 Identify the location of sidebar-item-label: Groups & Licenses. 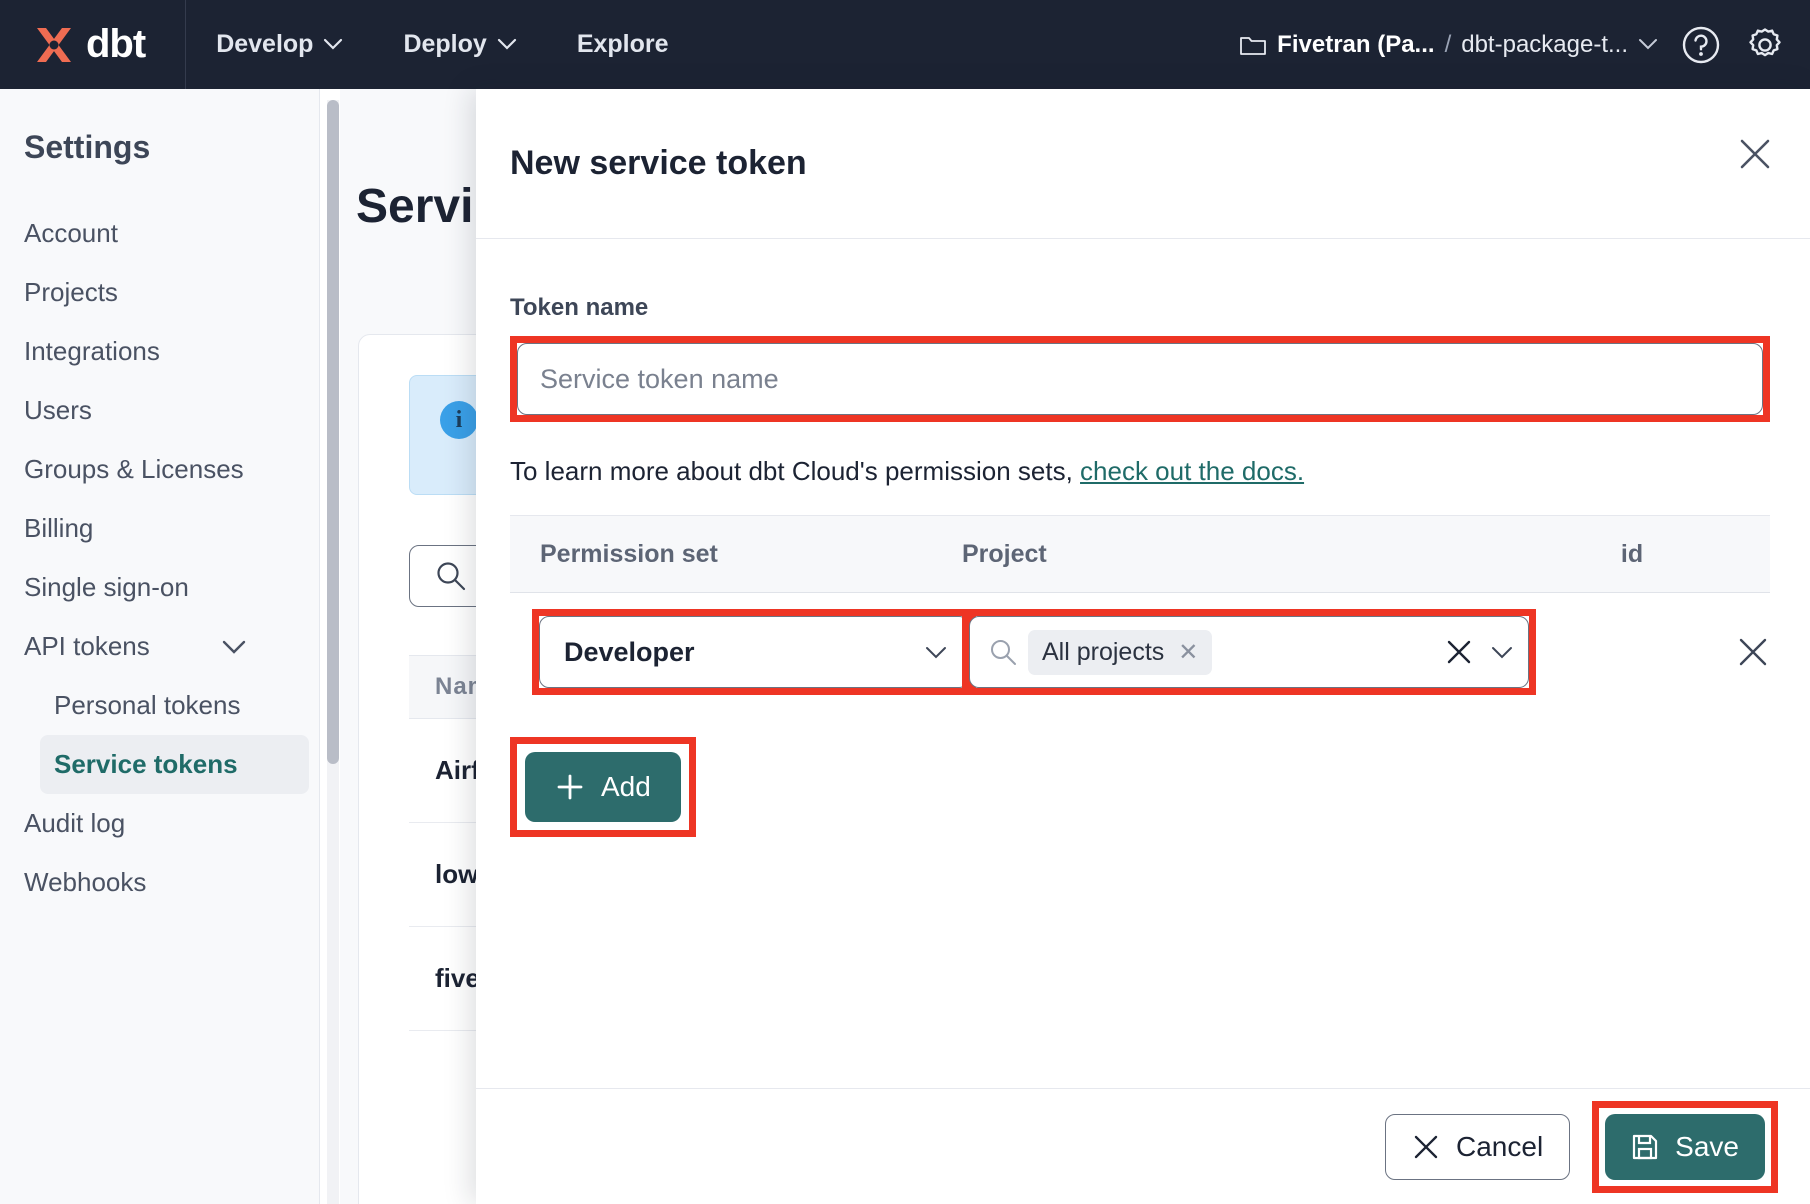
(134, 469).